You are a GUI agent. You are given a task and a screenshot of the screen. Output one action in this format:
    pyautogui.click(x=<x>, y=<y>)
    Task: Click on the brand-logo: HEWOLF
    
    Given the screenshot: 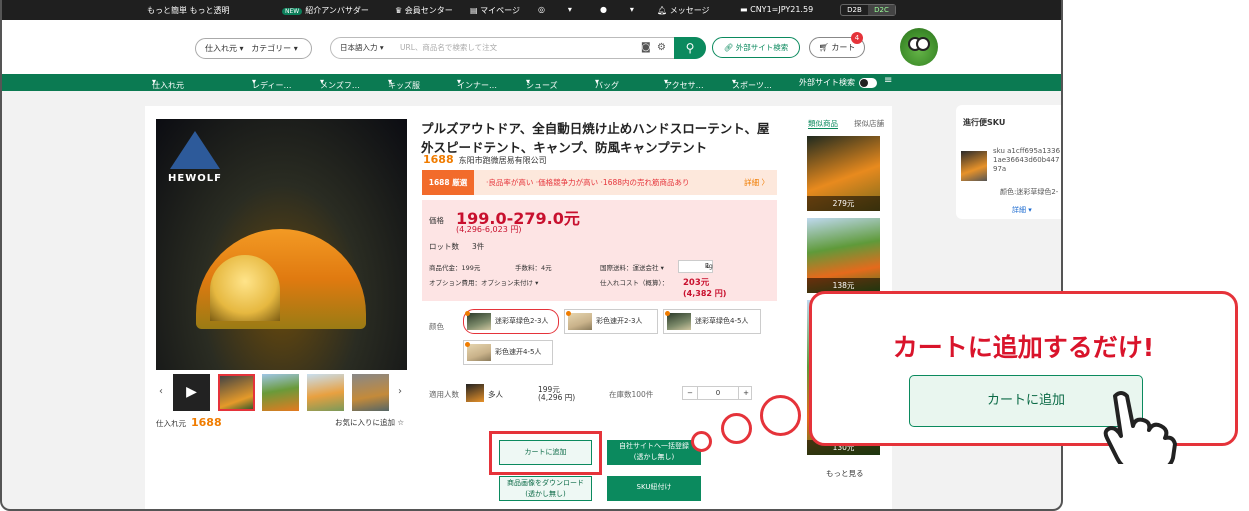 What is the action you would take?
    pyautogui.click(x=195, y=178)
    